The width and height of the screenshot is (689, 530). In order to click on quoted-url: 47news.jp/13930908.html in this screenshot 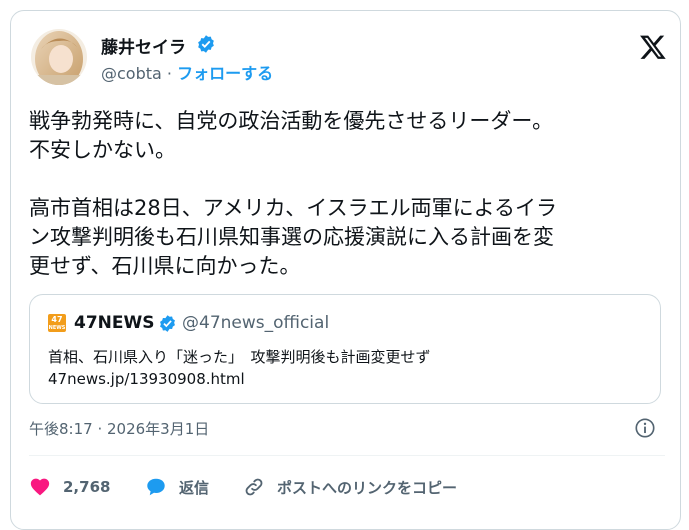, I will do `click(146, 379)`.